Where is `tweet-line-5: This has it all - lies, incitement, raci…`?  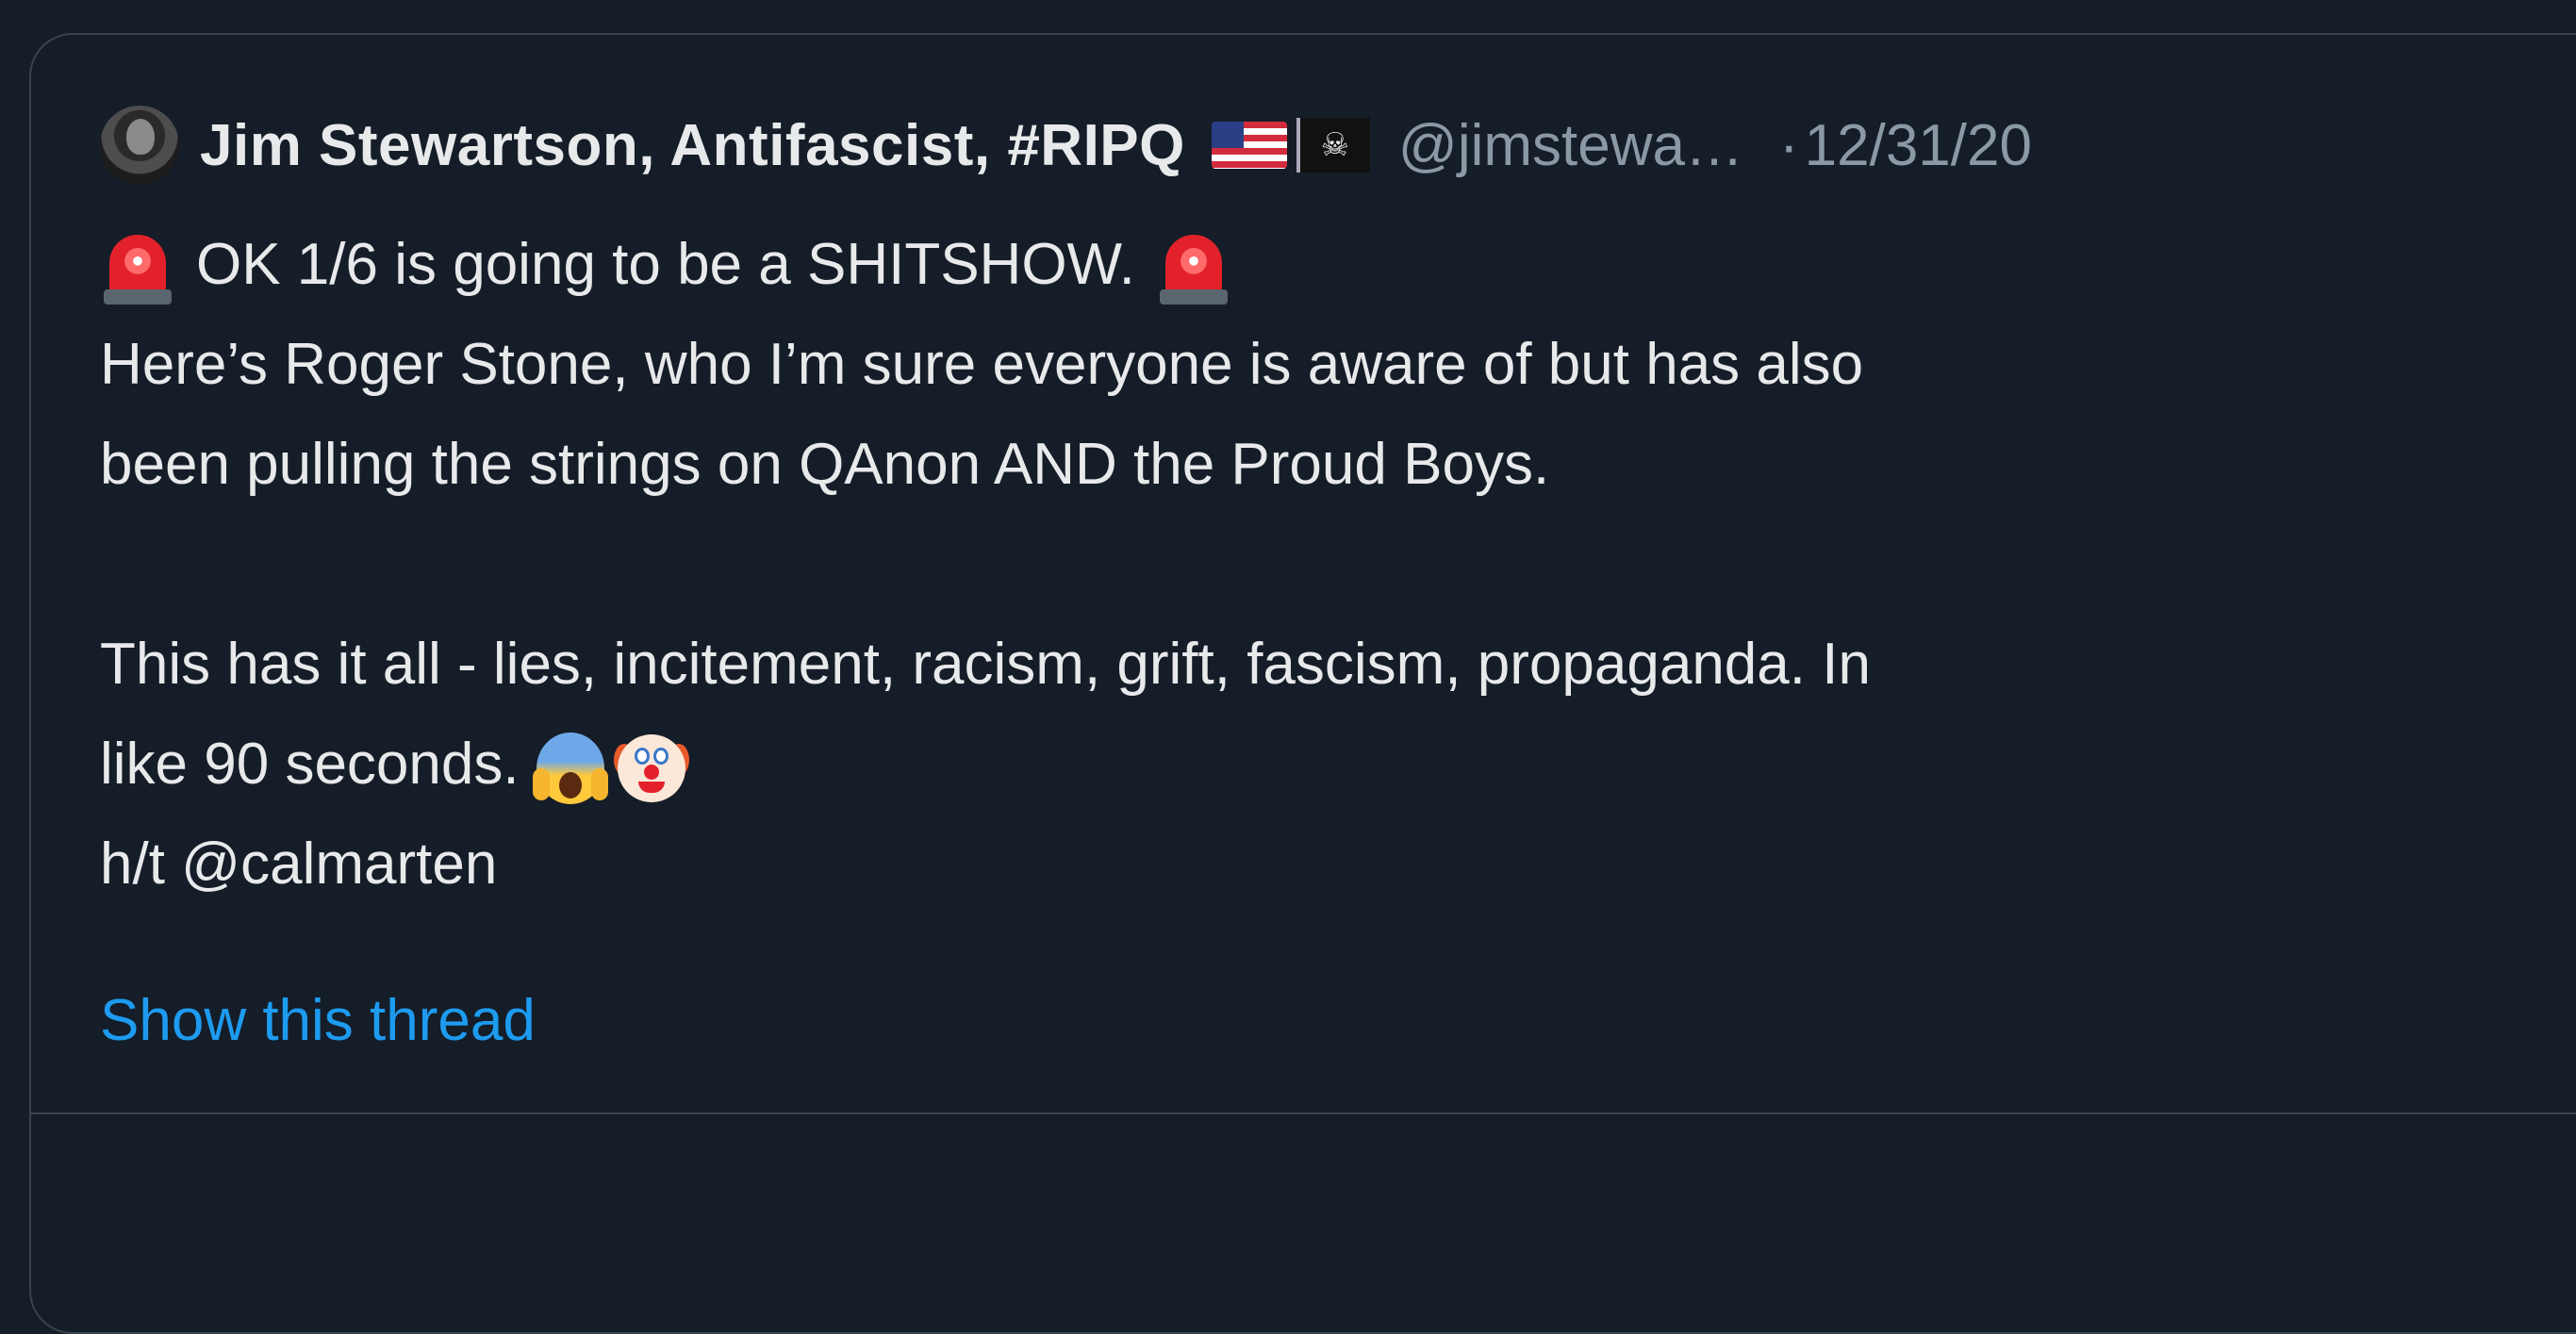
tweet-line-5: This has it all - lies, incitement, raci… is located at coordinates (985, 664).